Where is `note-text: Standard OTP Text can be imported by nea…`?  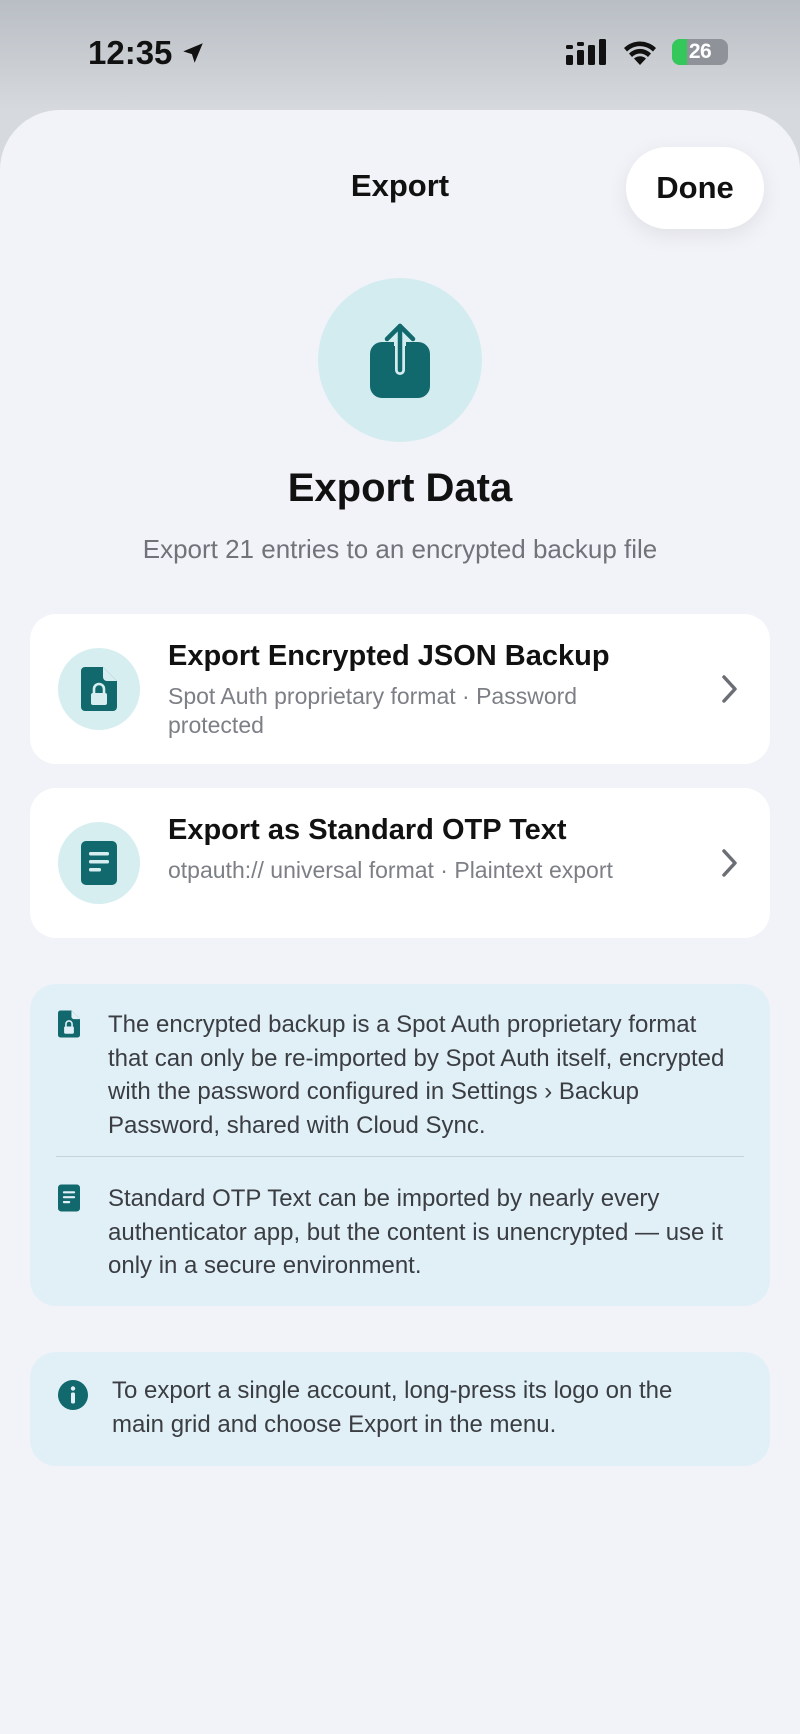
note-text: Standard OTP Text can be imported by nea… is located at coordinates (416, 1232).